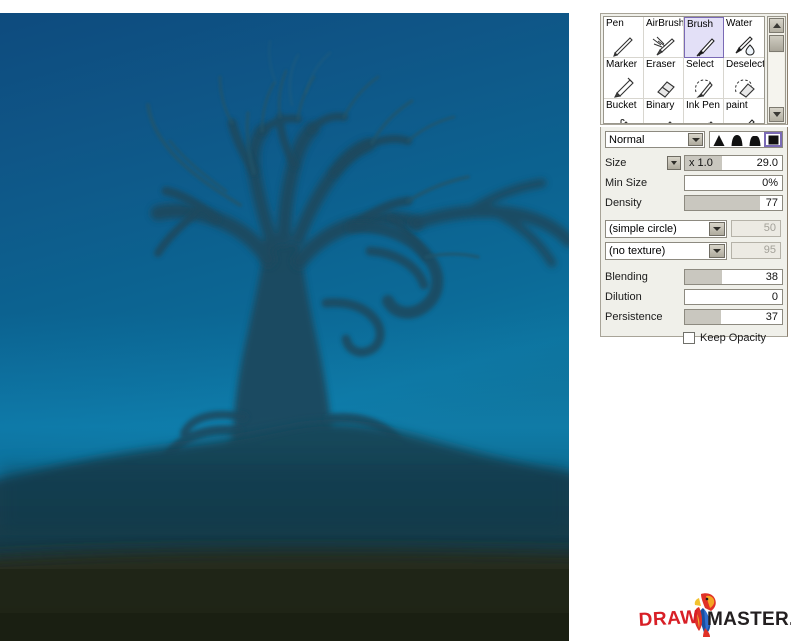 This screenshot has width=794, height=641. I want to click on airbrush-icon, so click(663, 46).